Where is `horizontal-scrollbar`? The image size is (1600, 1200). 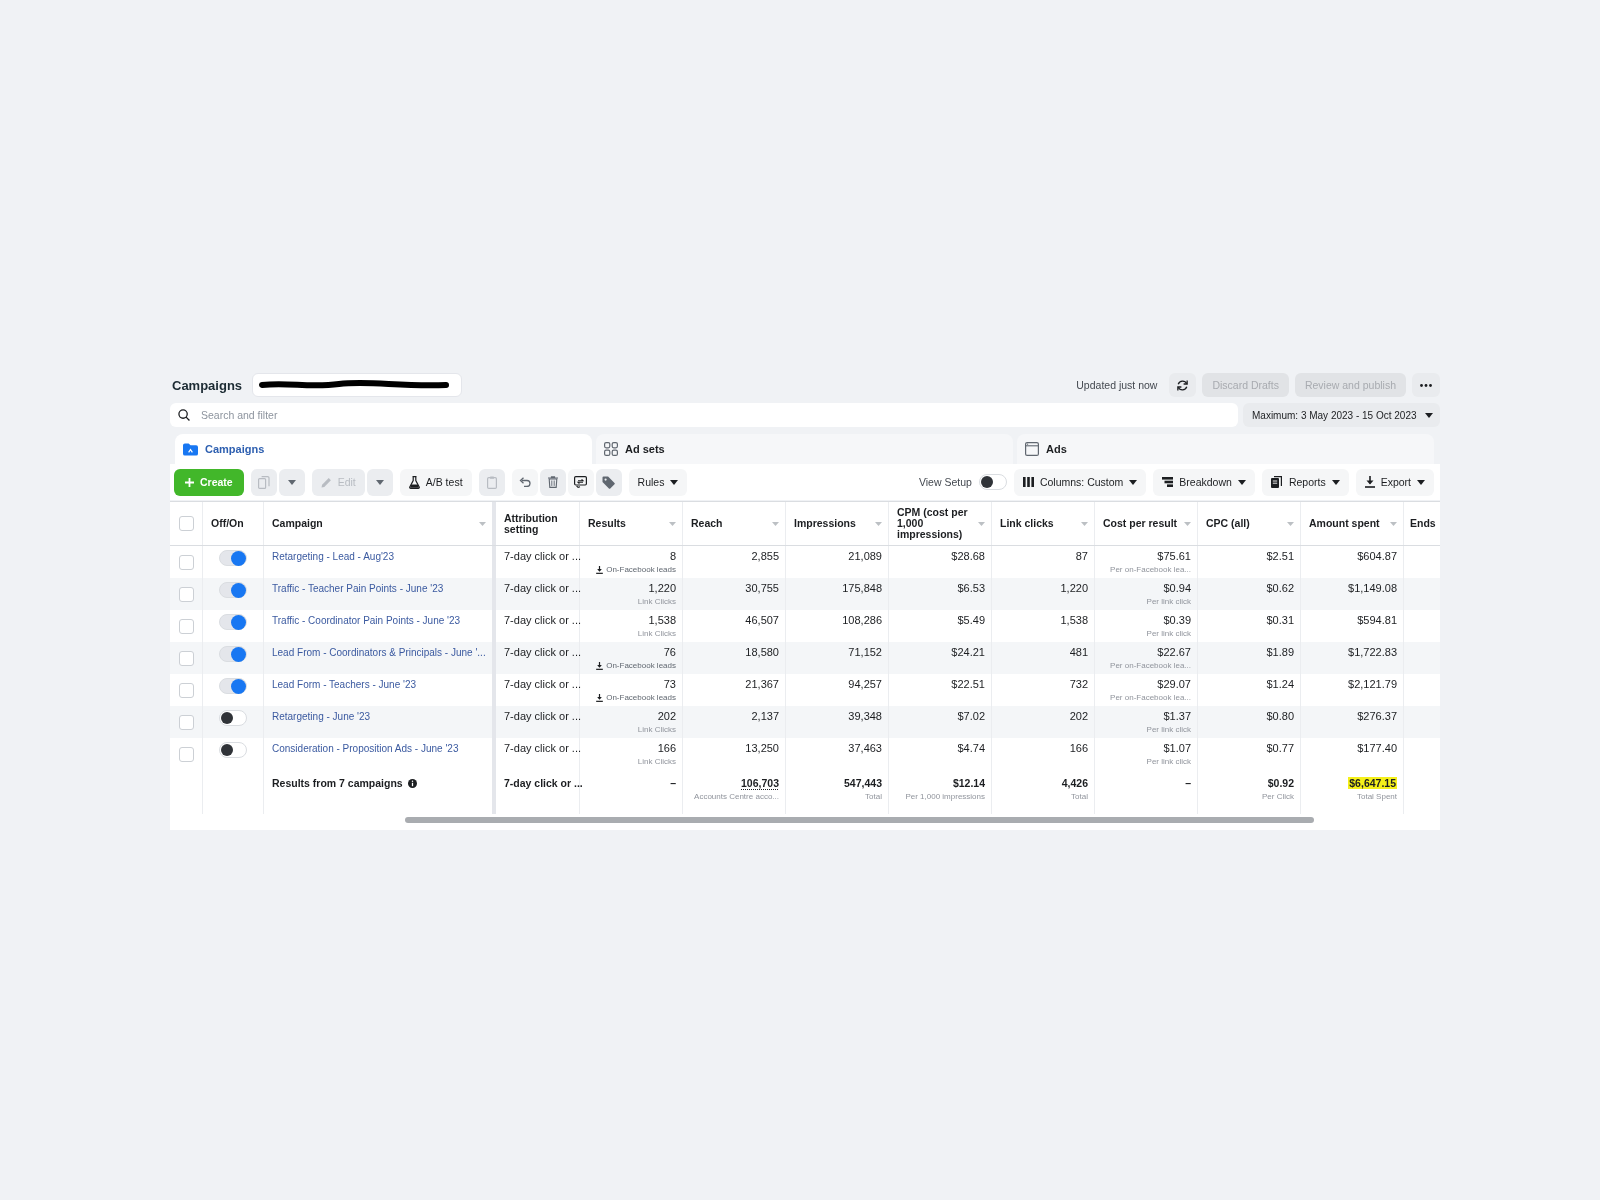
horizontal-scrollbar is located at coordinates (859, 820).